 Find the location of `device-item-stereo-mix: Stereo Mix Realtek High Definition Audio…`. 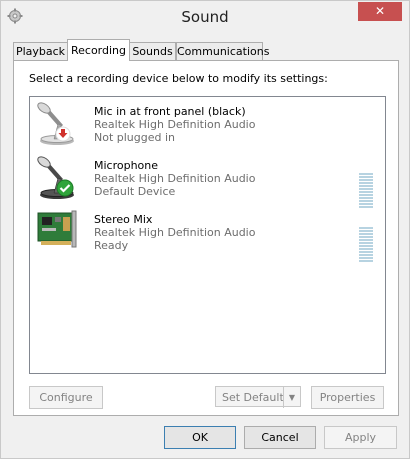

device-item-stereo-mix: Stereo Mix Realtek High Definition Audio… is located at coordinates (207, 234).